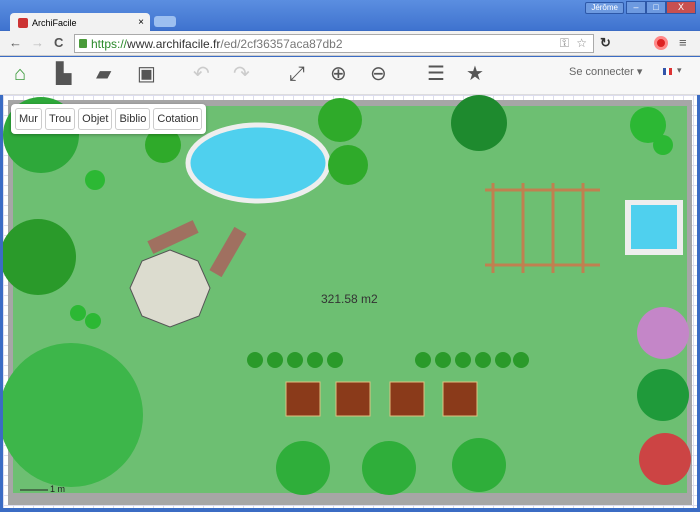 This screenshot has height=512, width=700. I want to click on zoom-in-icon: ⊕, so click(338, 74).